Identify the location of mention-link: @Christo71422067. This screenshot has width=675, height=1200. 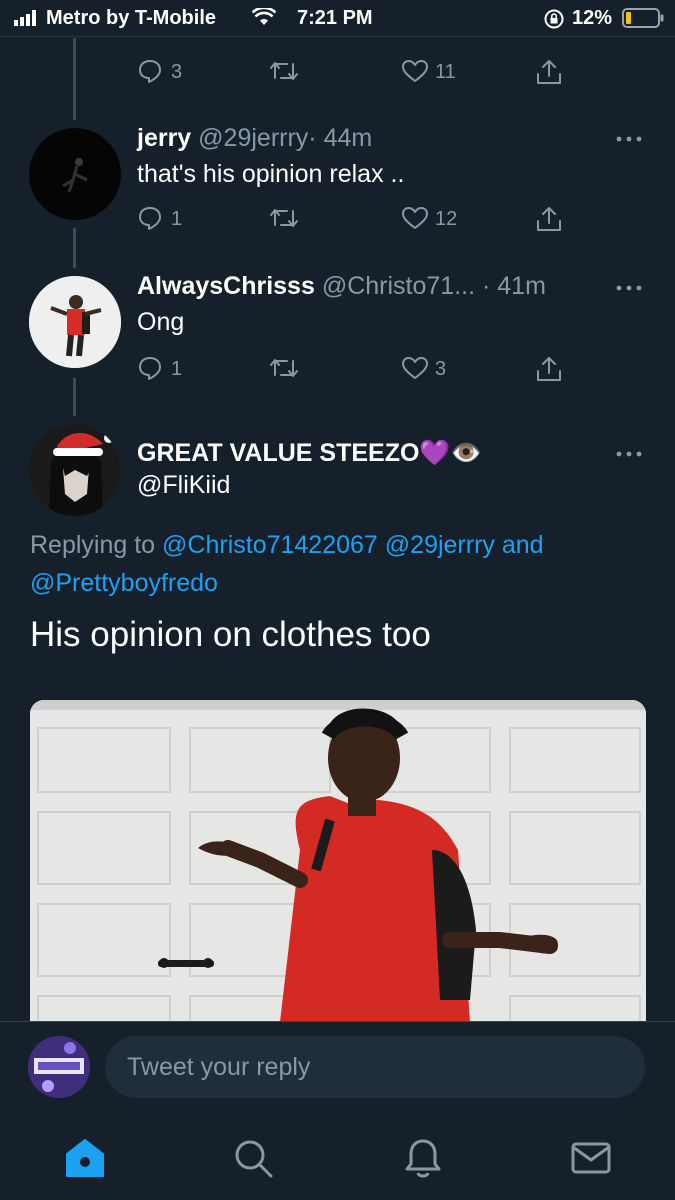
(270, 545).